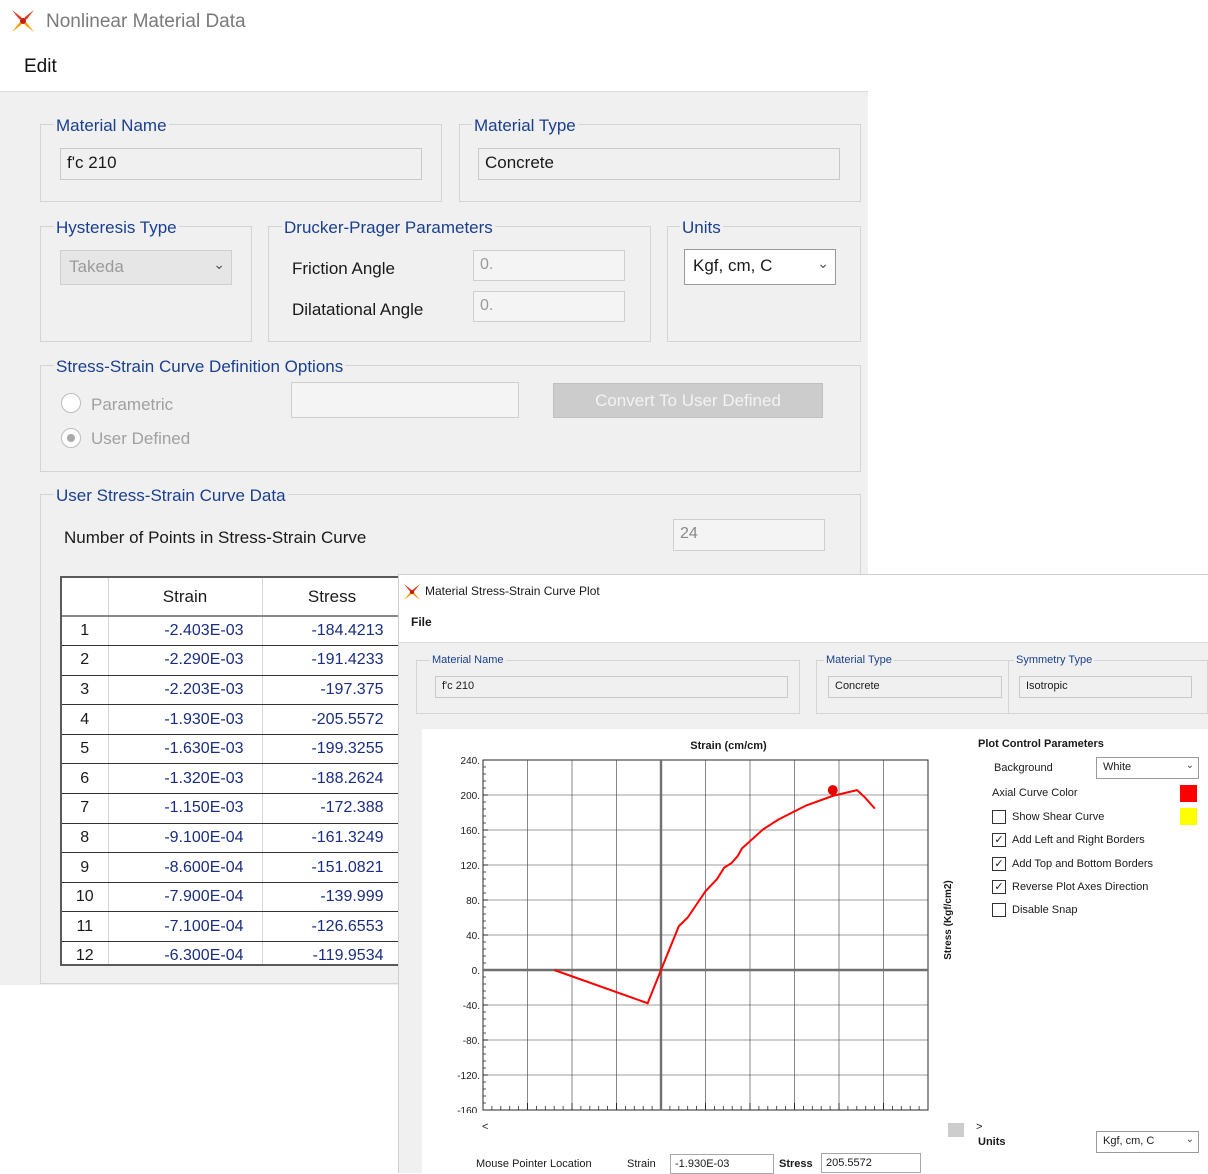 The width and height of the screenshot is (1208, 1174). What do you see at coordinates (796, 1164) in the screenshot?
I see `pointer-stress-label: Stress` at bounding box center [796, 1164].